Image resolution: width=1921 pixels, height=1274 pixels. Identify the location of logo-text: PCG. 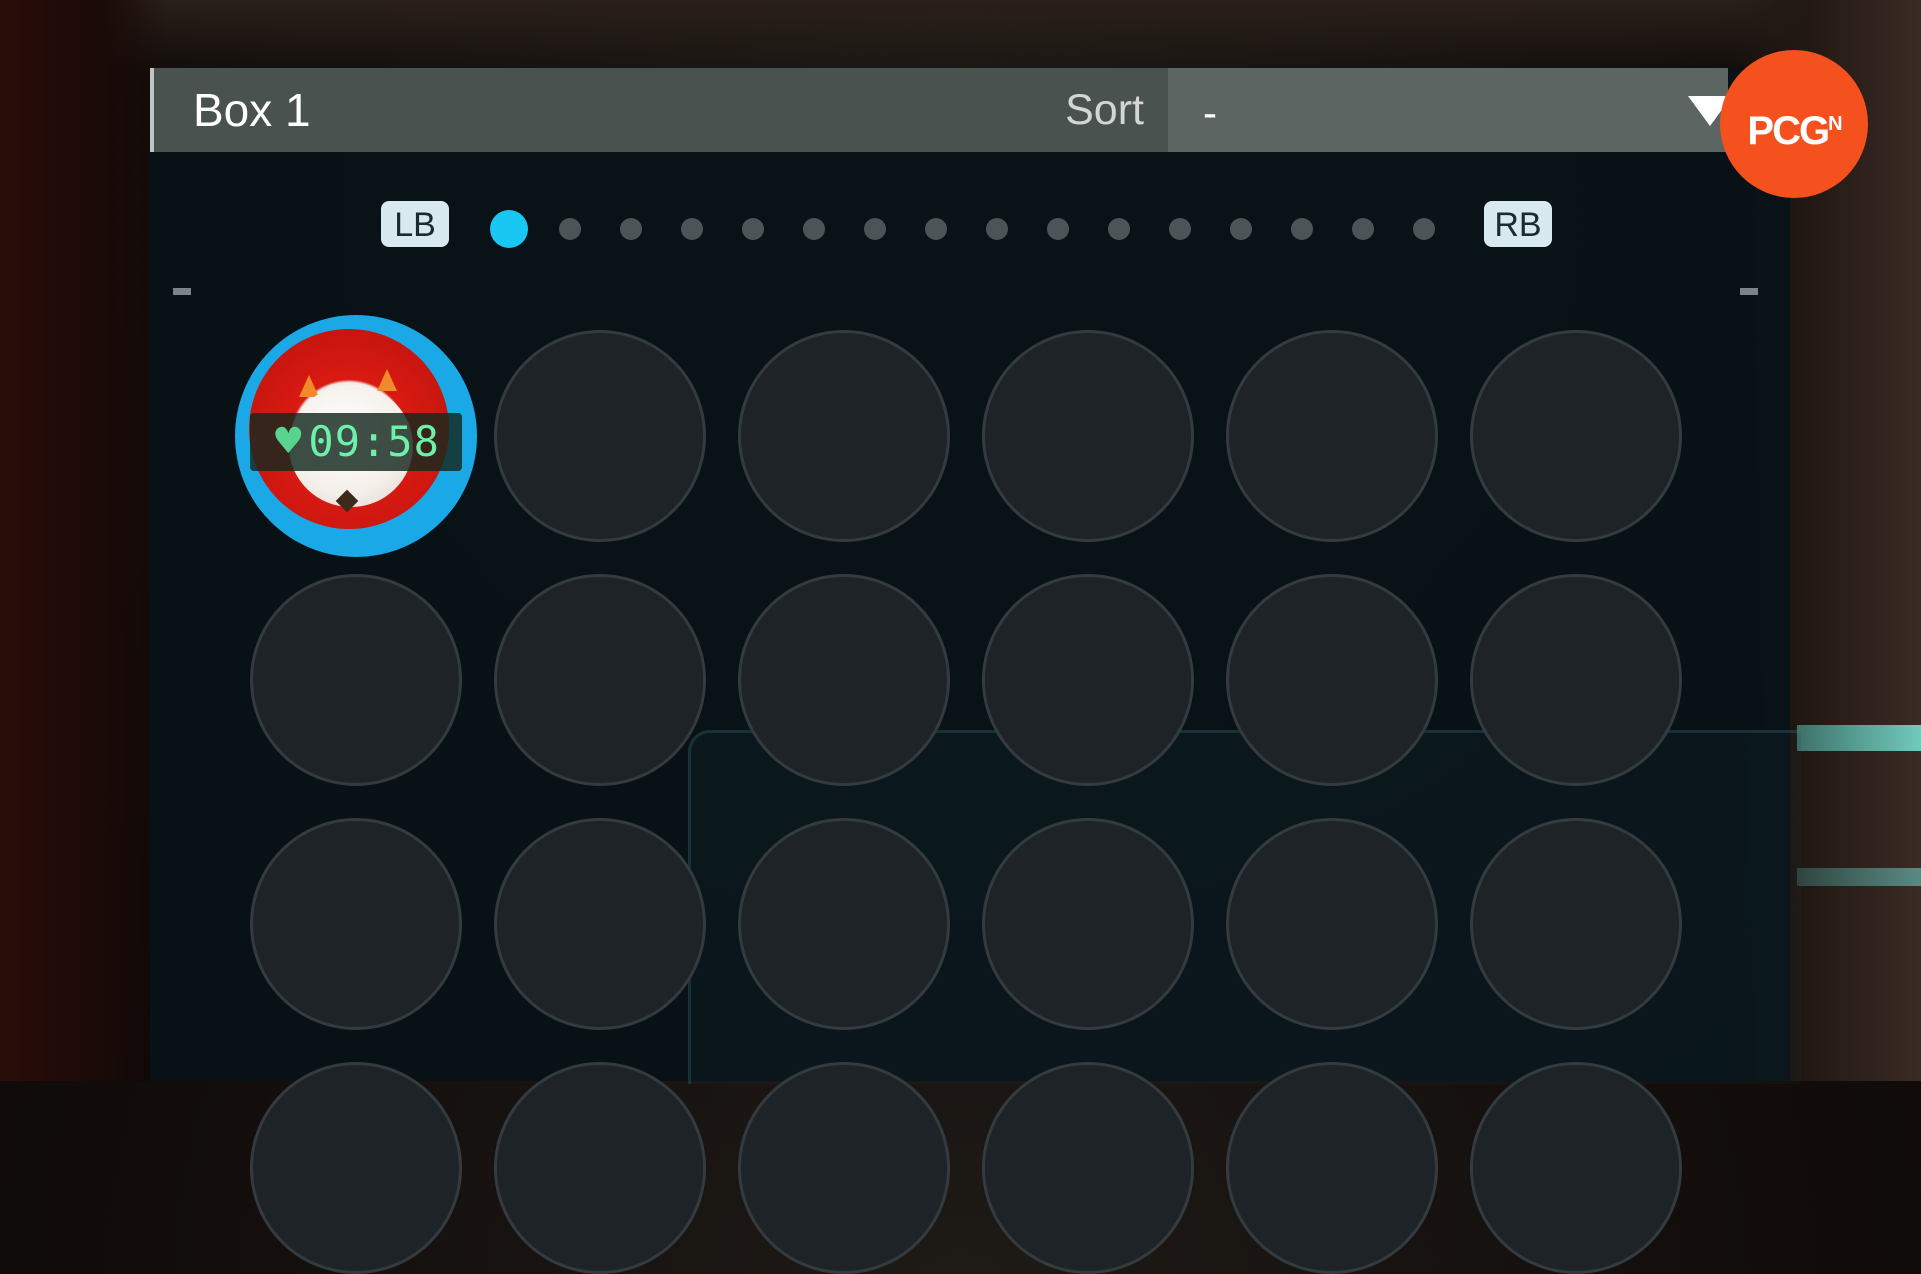
(1788, 131).